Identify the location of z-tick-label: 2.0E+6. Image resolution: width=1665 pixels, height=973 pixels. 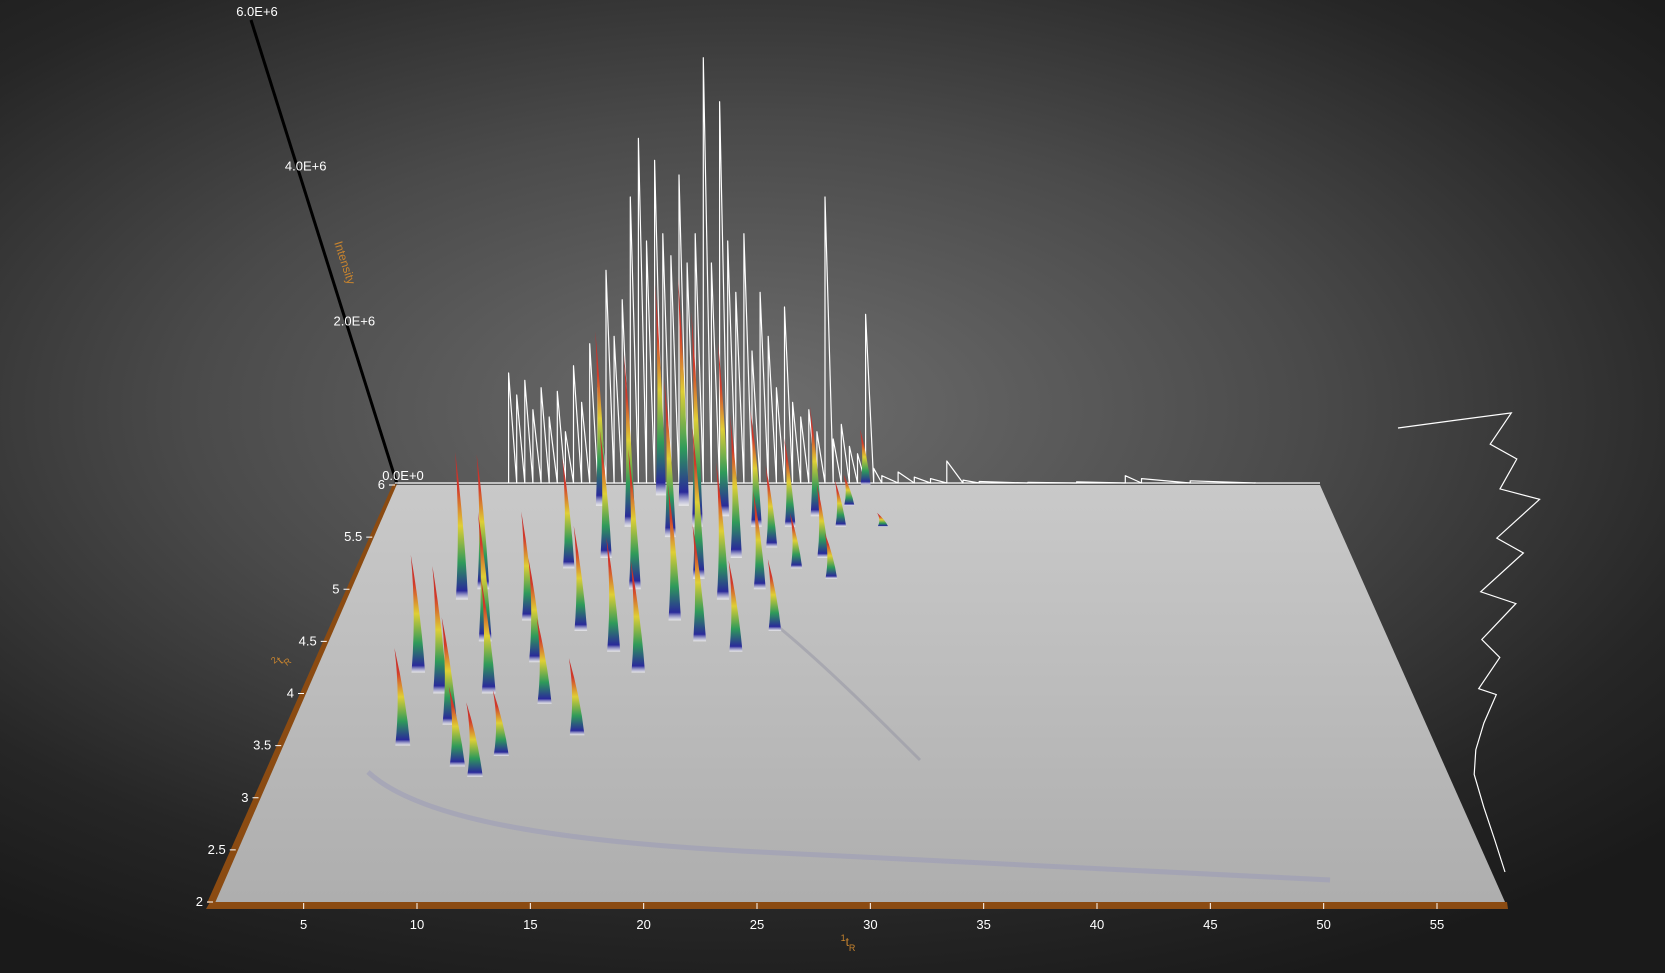
(355, 320).